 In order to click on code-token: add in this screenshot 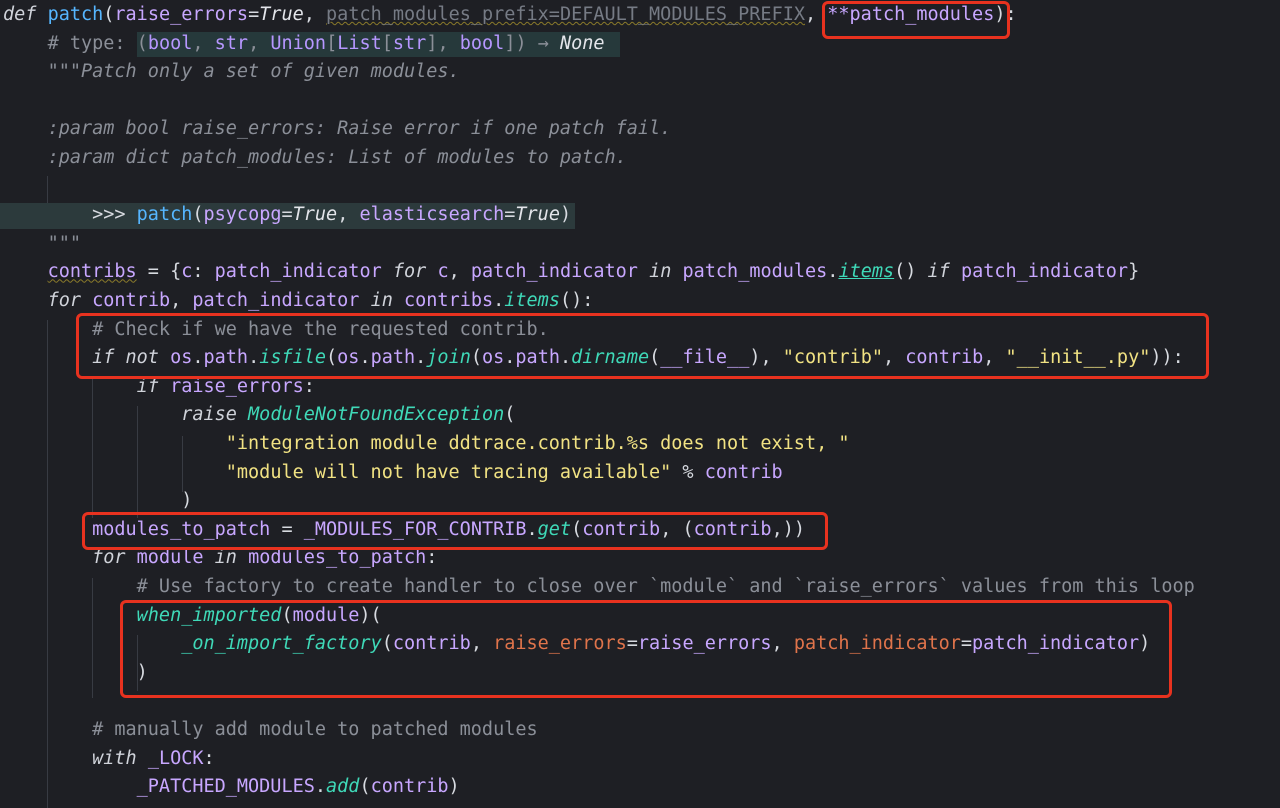, I will do `click(343, 787)`.